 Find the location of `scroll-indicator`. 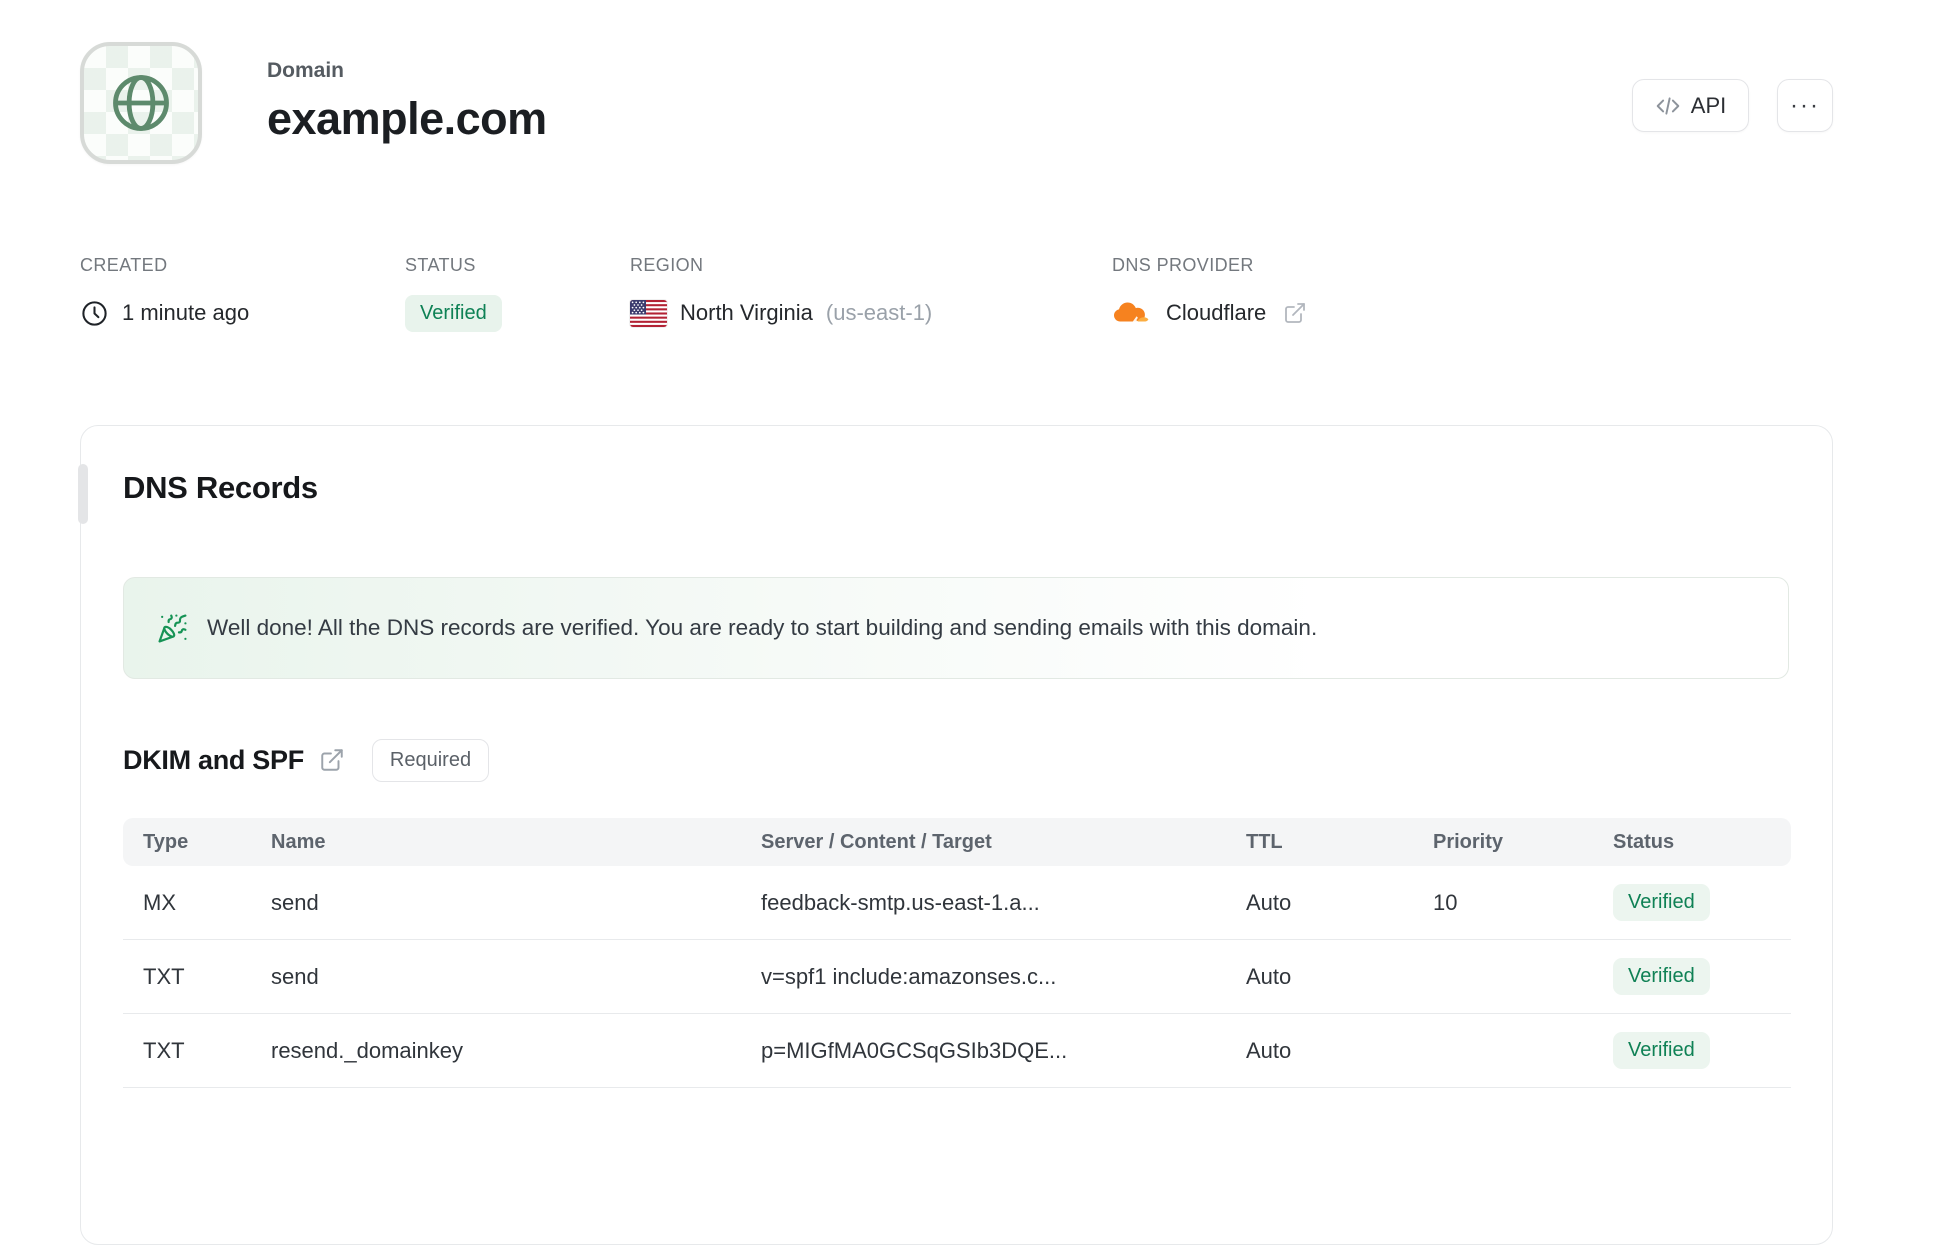

scroll-indicator is located at coordinates (83, 494).